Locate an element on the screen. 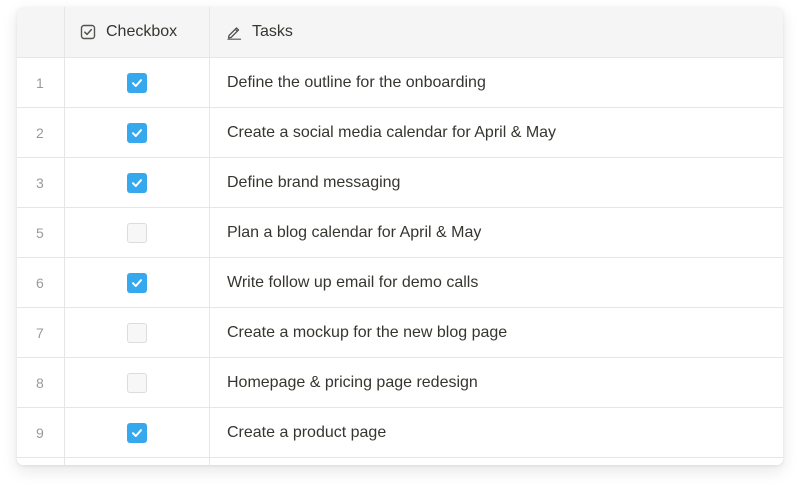 The width and height of the screenshot is (800, 492). table-row: 8 Homepage & pricing page redesign is located at coordinates (400, 382).